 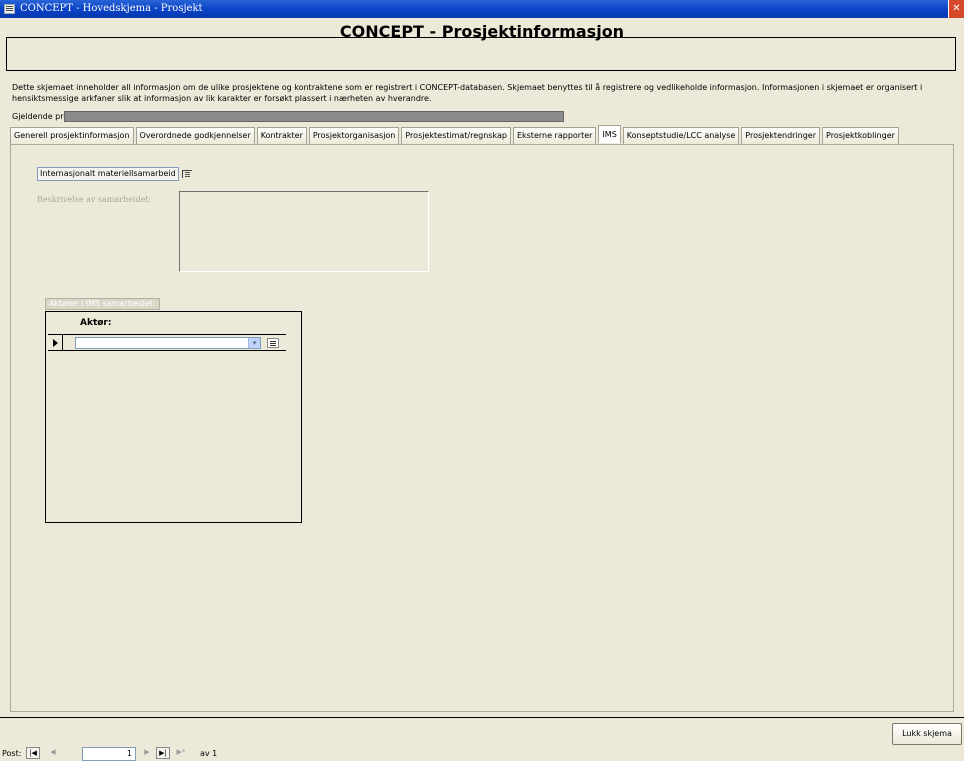 I want to click on actors-subform-label: Aktører i IMS samarbeidet:, so click(x=102, y=304).